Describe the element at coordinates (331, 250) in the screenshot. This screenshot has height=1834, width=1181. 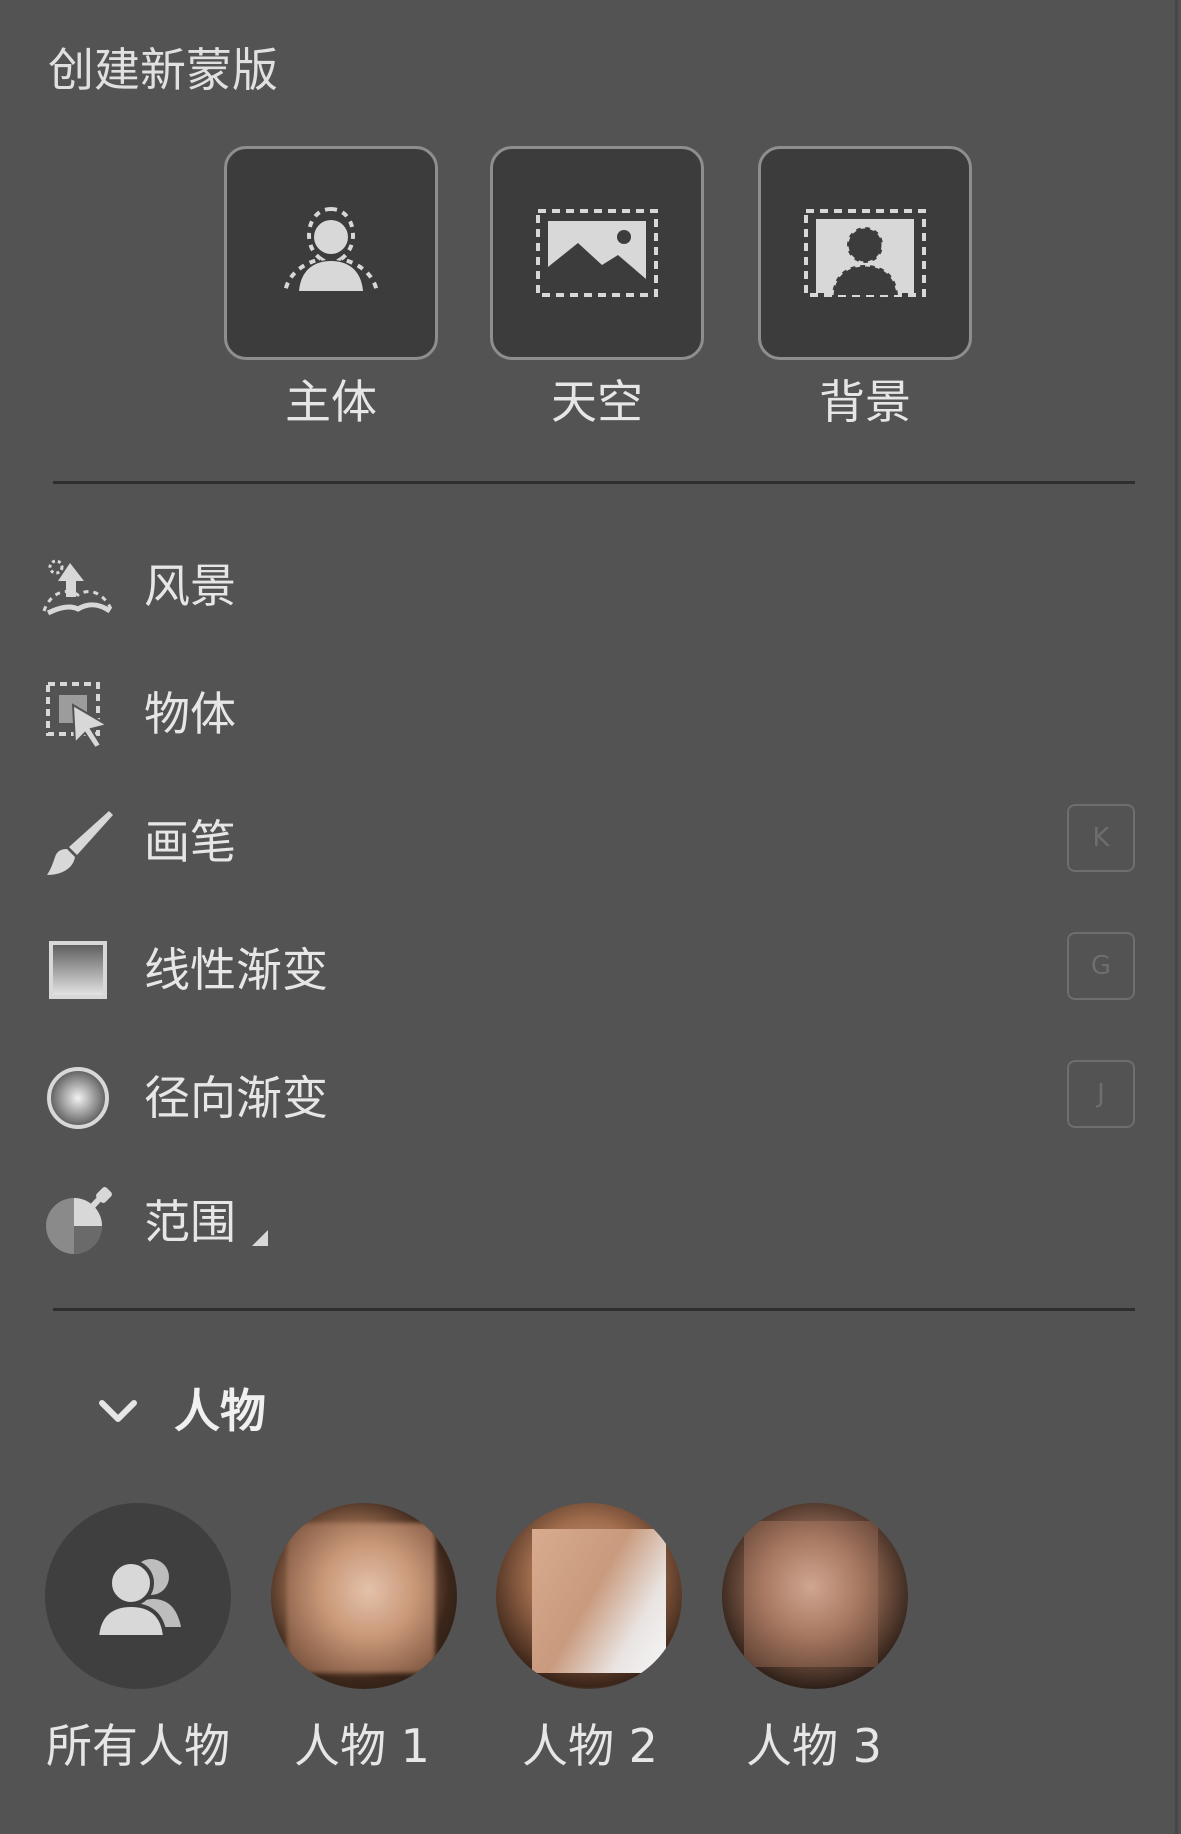
I see `subject-icon` at that location.